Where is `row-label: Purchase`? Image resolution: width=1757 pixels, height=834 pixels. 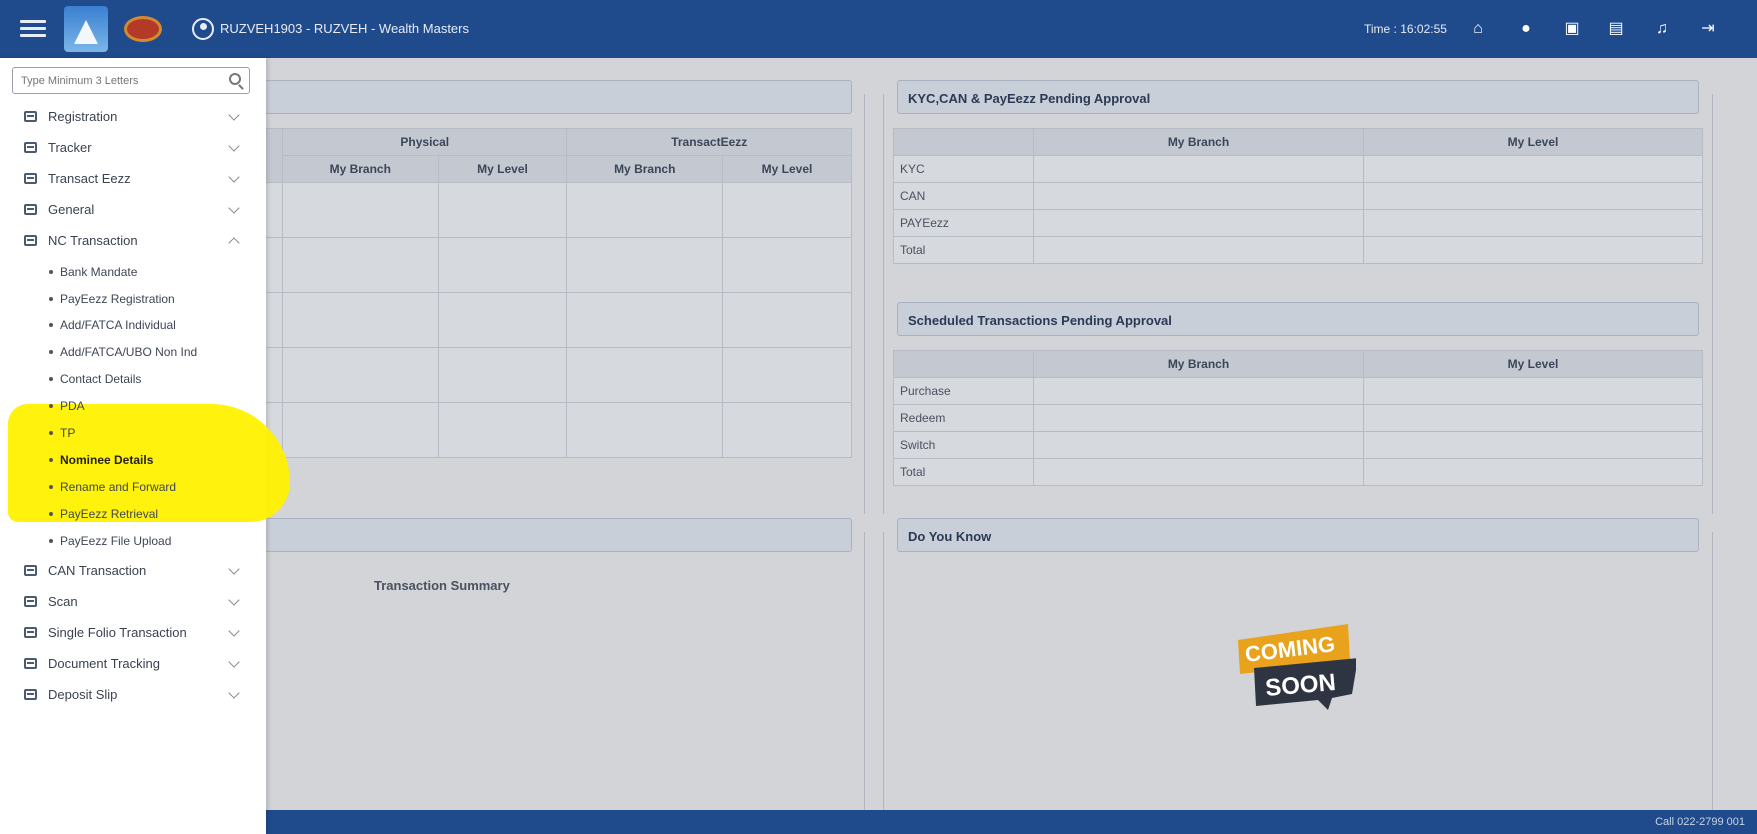 row-label: Purchase is located at coordinates (963, 391).